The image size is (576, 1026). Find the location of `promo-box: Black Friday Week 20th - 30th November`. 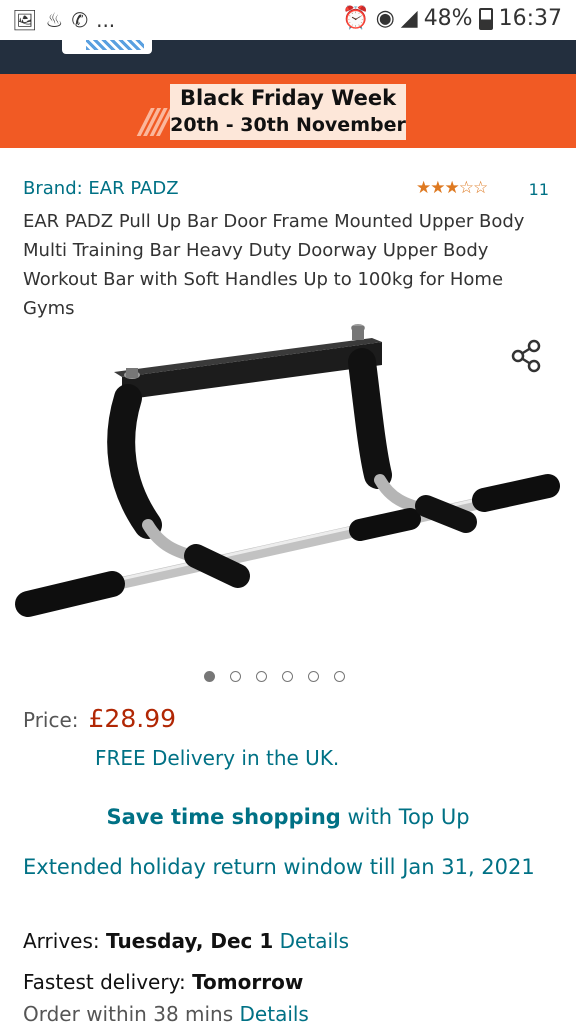

promo-box: Black Friday Week 20th - 30th November is located at coordinates (288, 112).